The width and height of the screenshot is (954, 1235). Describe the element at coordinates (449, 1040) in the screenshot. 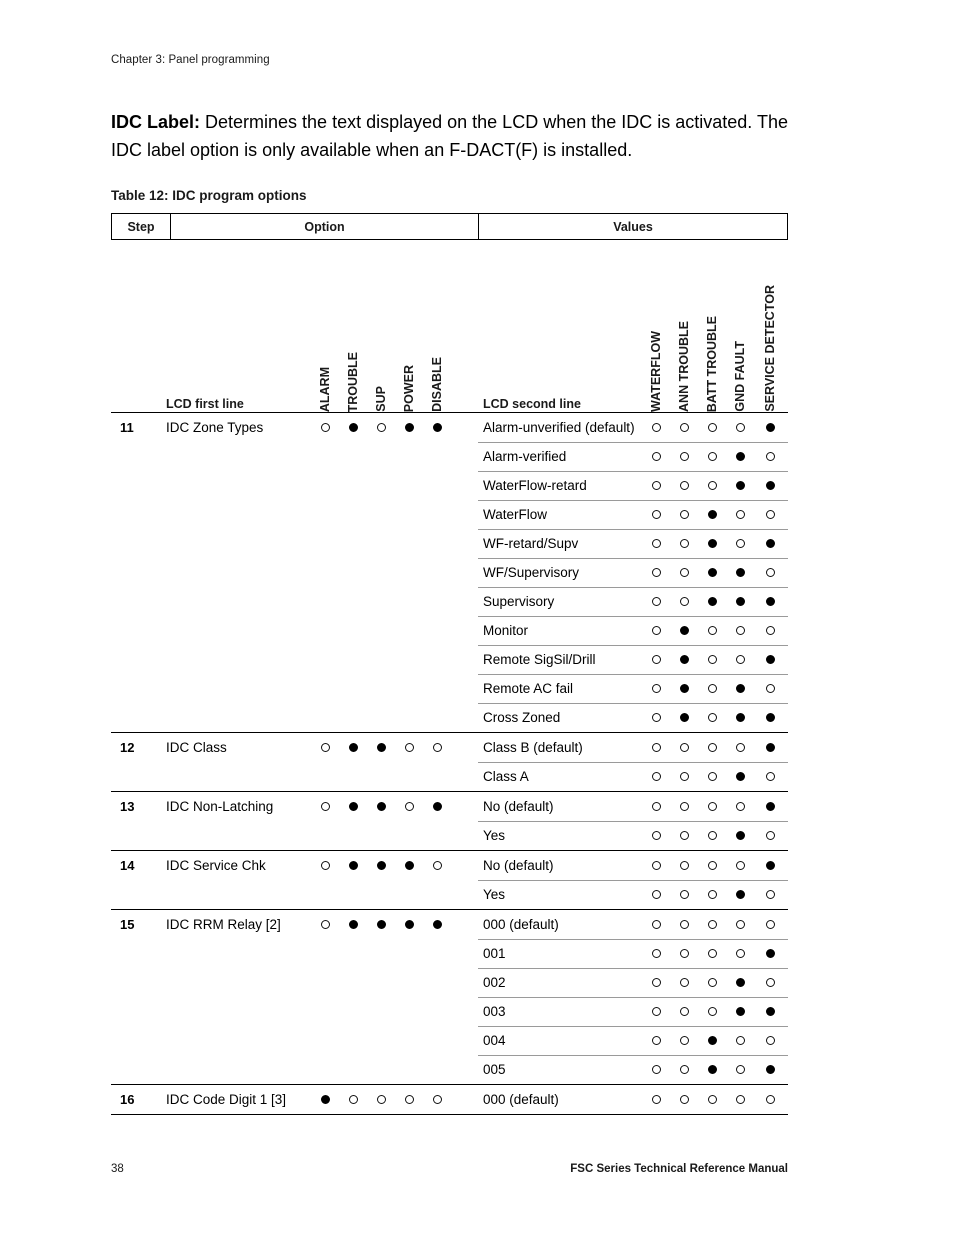

I see `table-row: 004` at that location.